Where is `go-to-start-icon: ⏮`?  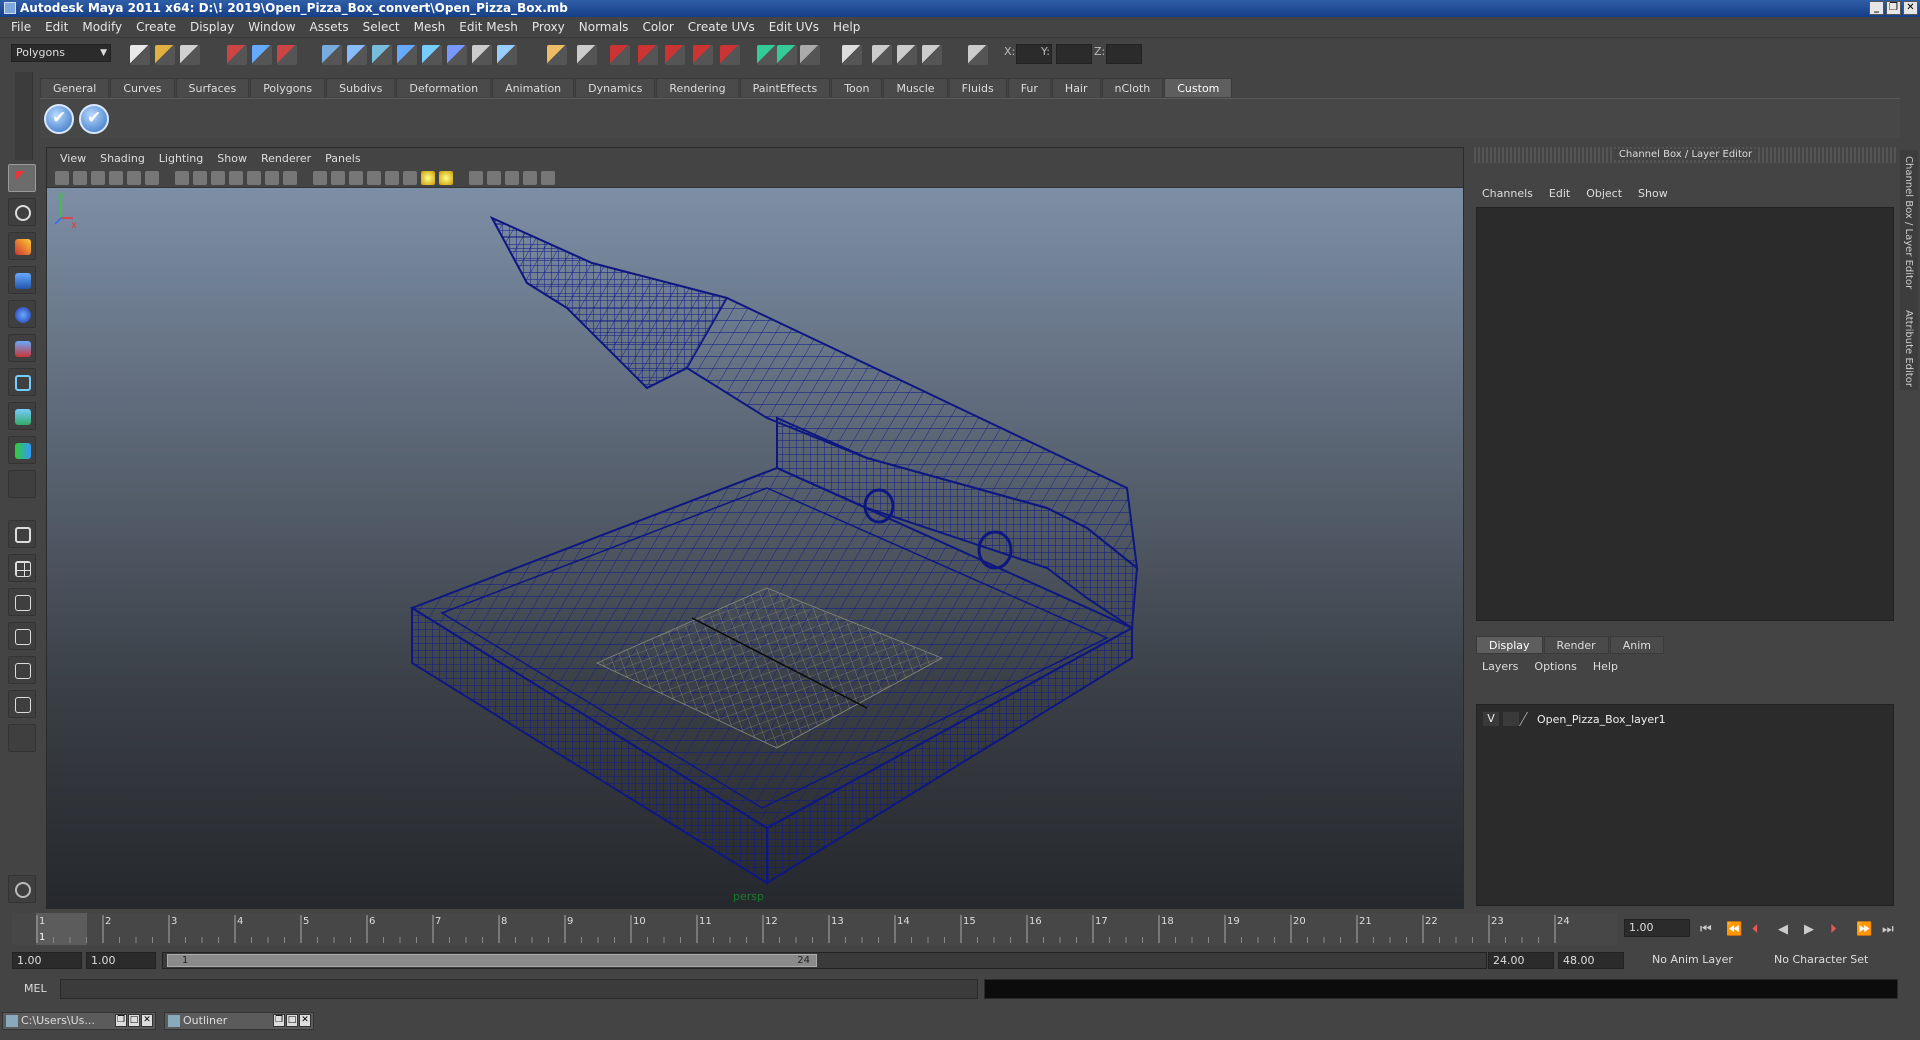
go-to-start-icon: ⏮ is located at coordinates (1706, 929).